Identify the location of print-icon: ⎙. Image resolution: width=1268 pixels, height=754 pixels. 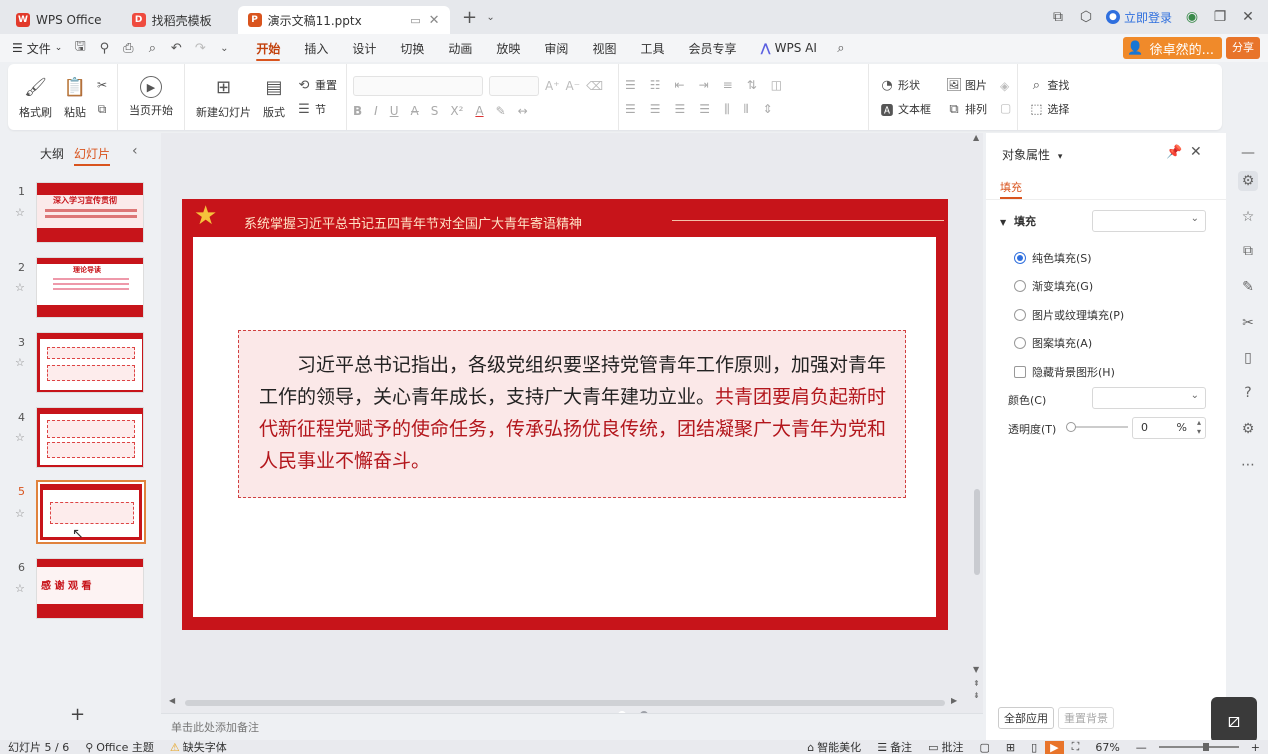
(128, 48).